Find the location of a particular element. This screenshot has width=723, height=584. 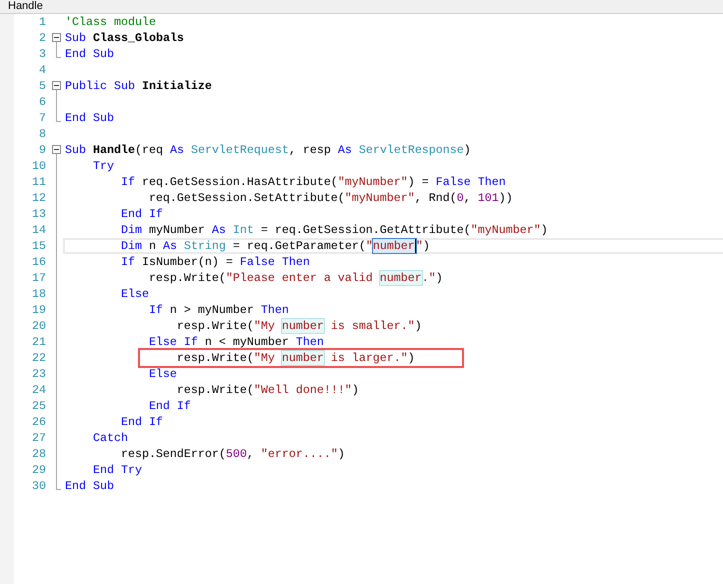

line-number: 29 is located at coordinates (38, 470).